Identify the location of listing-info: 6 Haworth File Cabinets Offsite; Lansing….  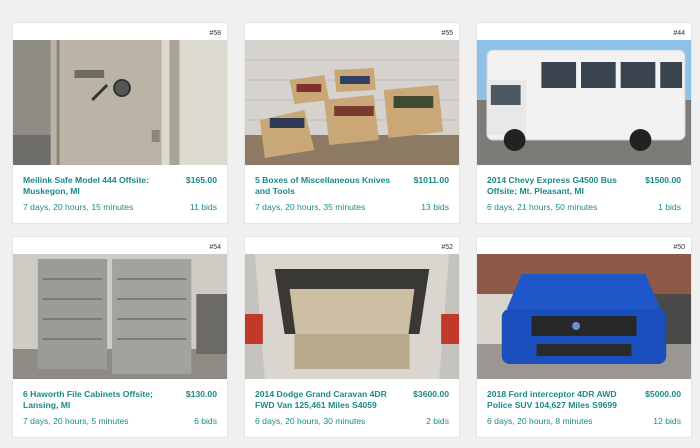
(120, 408).